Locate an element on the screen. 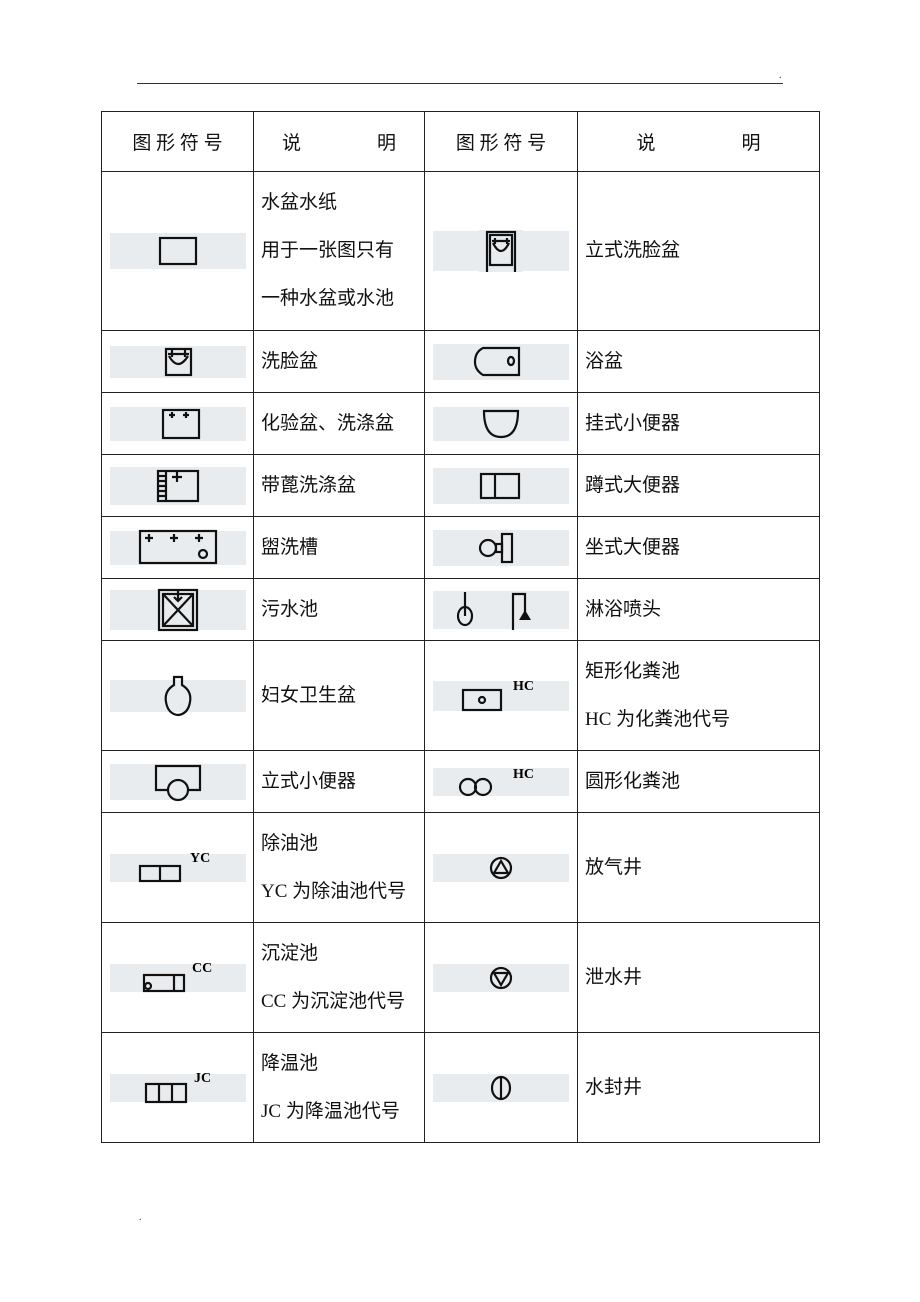  description-line: 立式洗脸盆 is located at coordinates (633, 250).